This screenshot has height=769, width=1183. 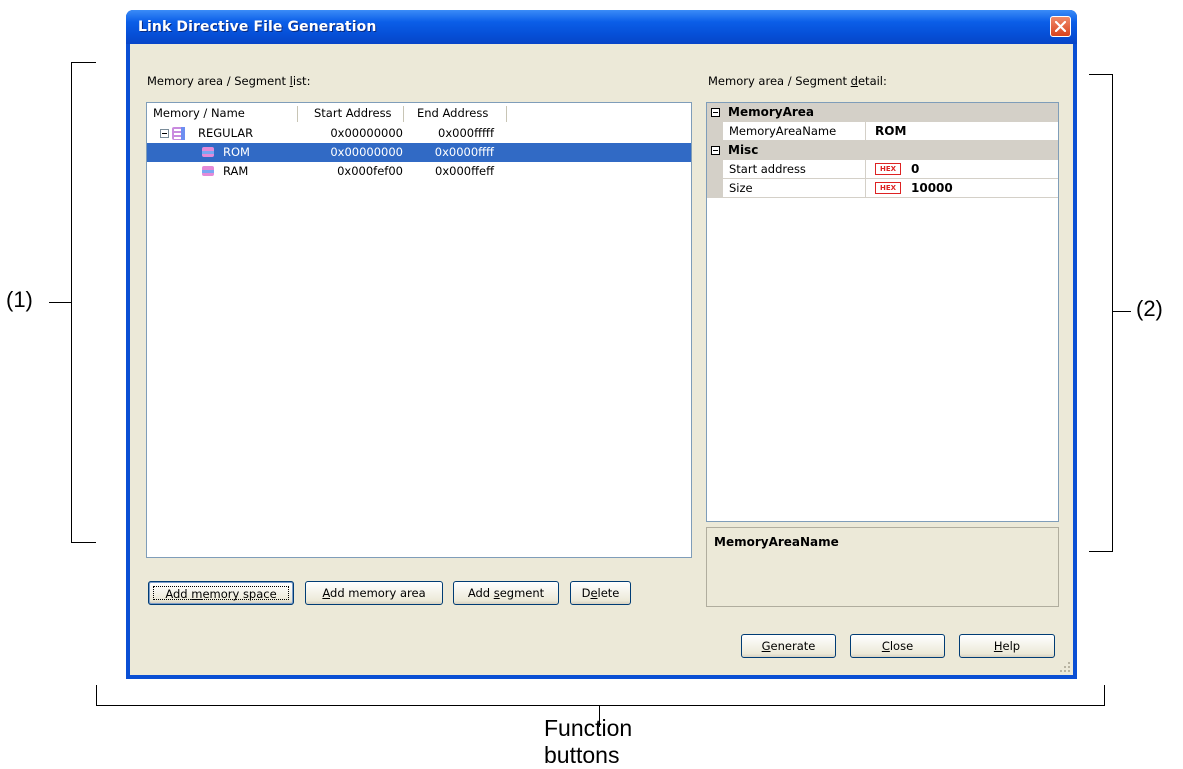 I want to click on close-button: Close, so click(x=897, y=646).